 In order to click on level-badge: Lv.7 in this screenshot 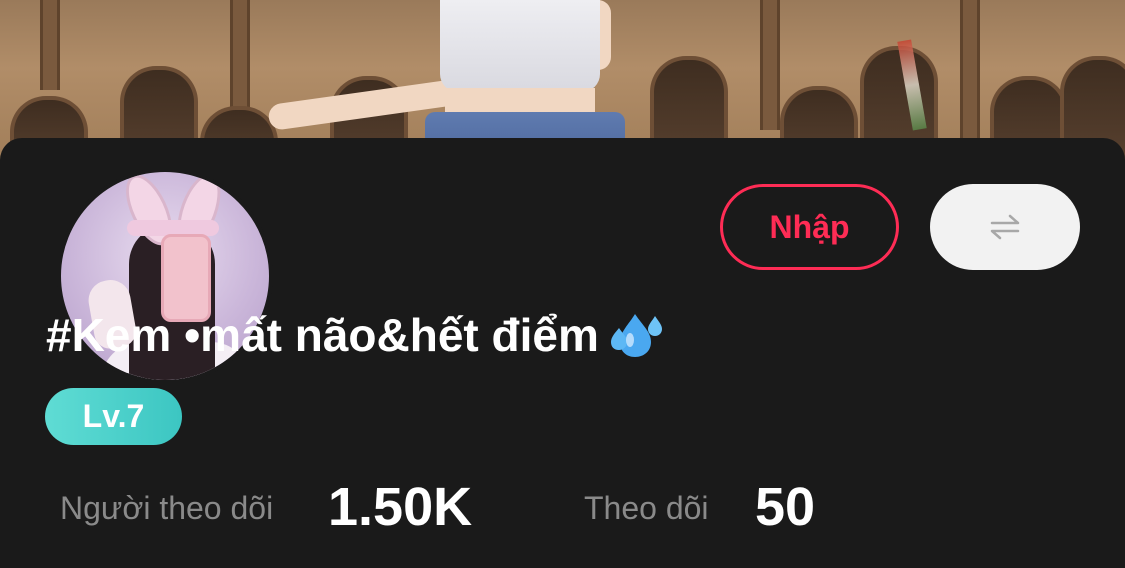, I will do `click(113, 416)`.